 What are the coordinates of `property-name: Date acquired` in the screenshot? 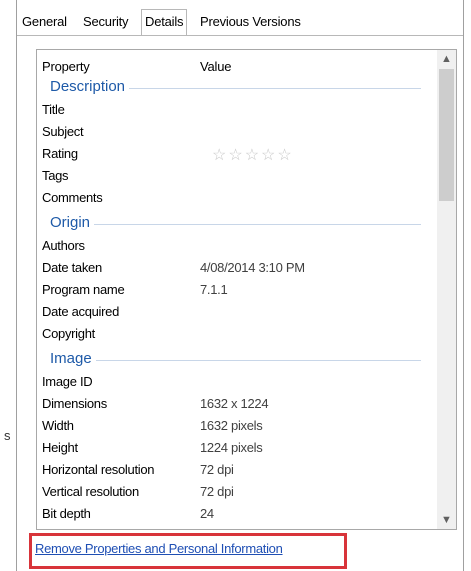 It's located at (81, 311).